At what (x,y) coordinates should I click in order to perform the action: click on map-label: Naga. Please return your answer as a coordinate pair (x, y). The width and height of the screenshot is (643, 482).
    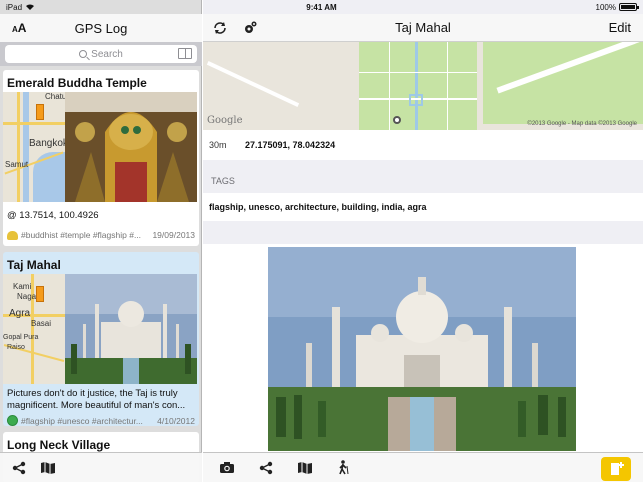
    Looking at the image, I should click on (27, 296).